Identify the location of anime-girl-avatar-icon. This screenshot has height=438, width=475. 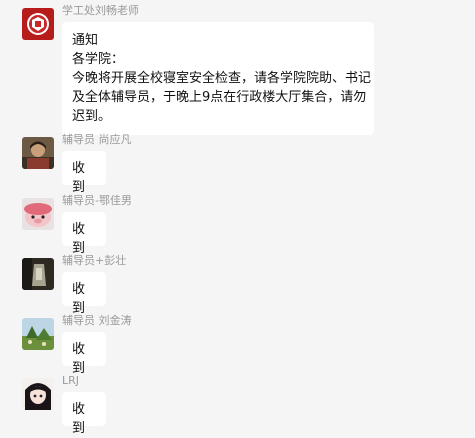
(38, 394).